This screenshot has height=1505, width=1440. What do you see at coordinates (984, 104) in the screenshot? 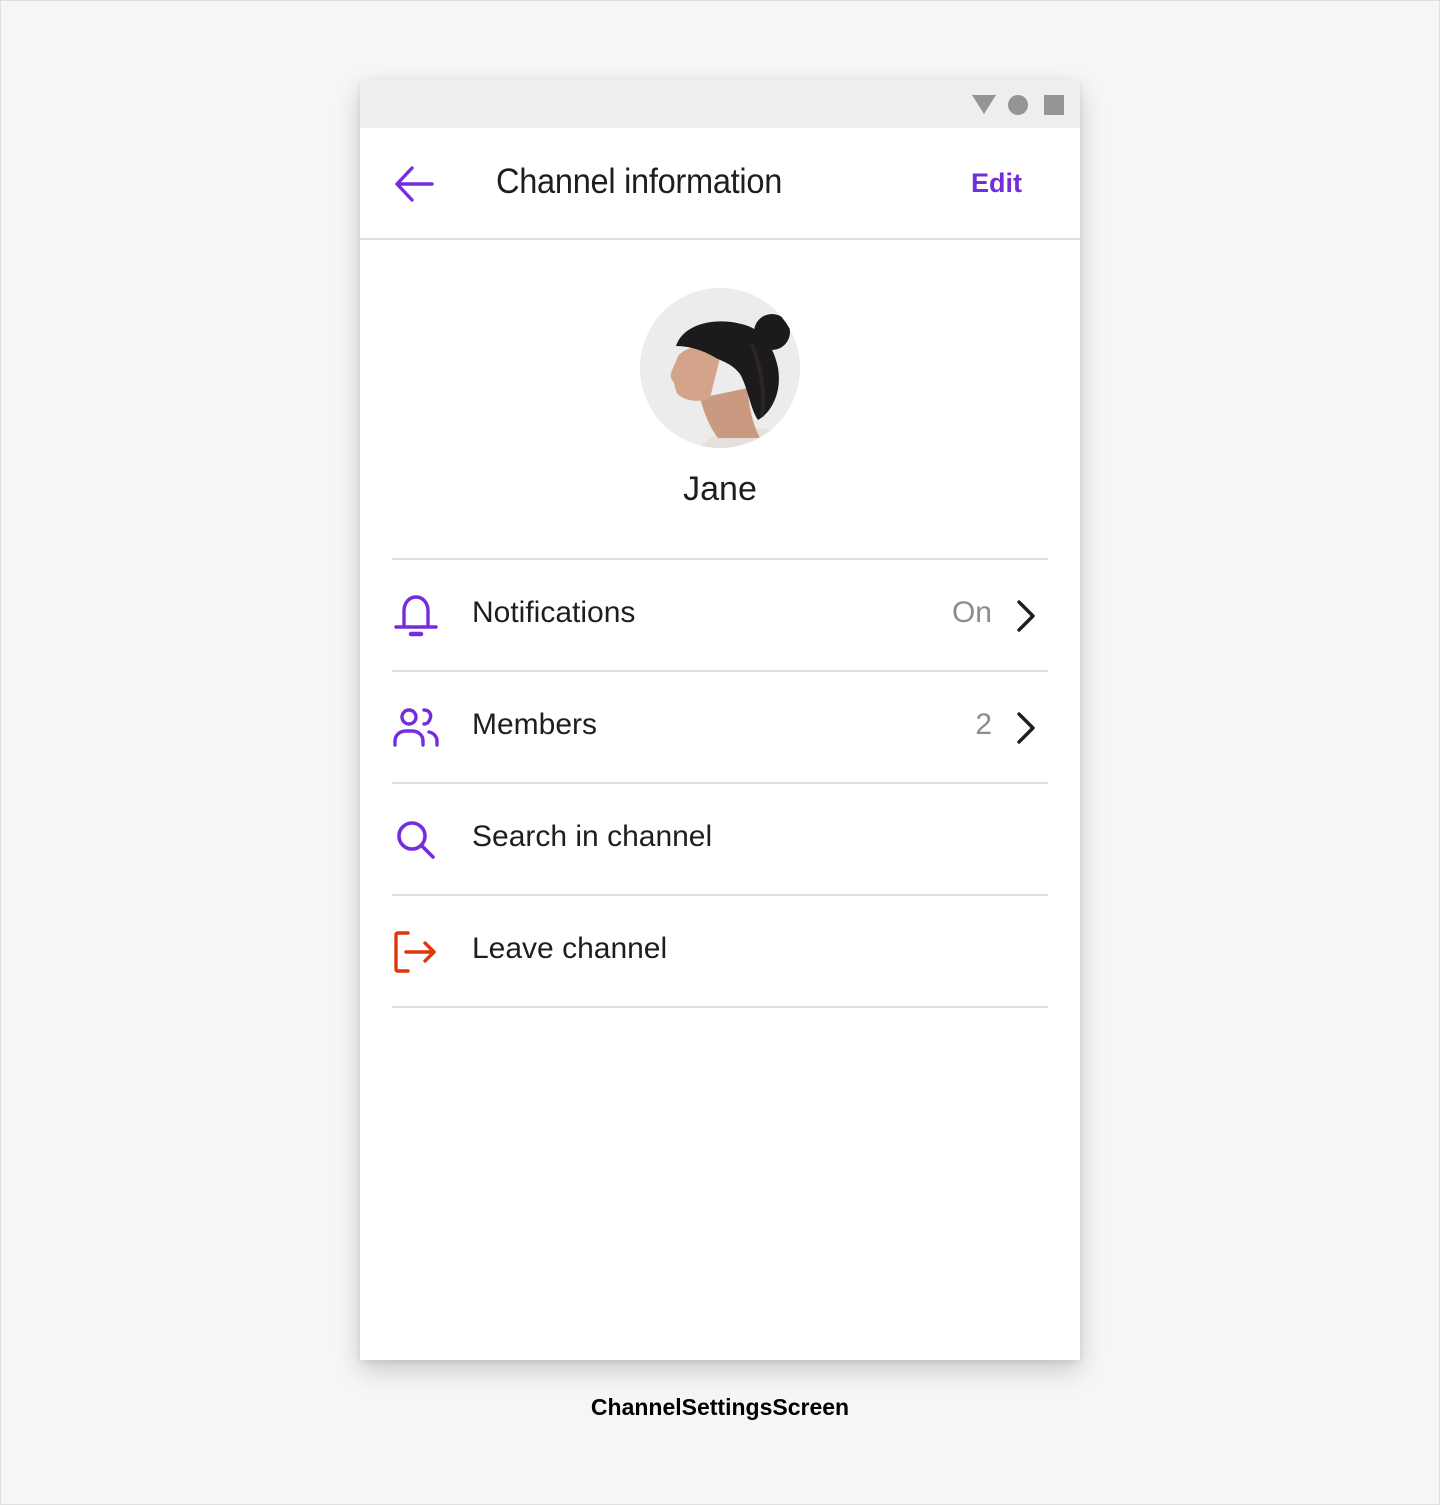
I see `signal-triangle-icon` at bounding box center [984, 104].